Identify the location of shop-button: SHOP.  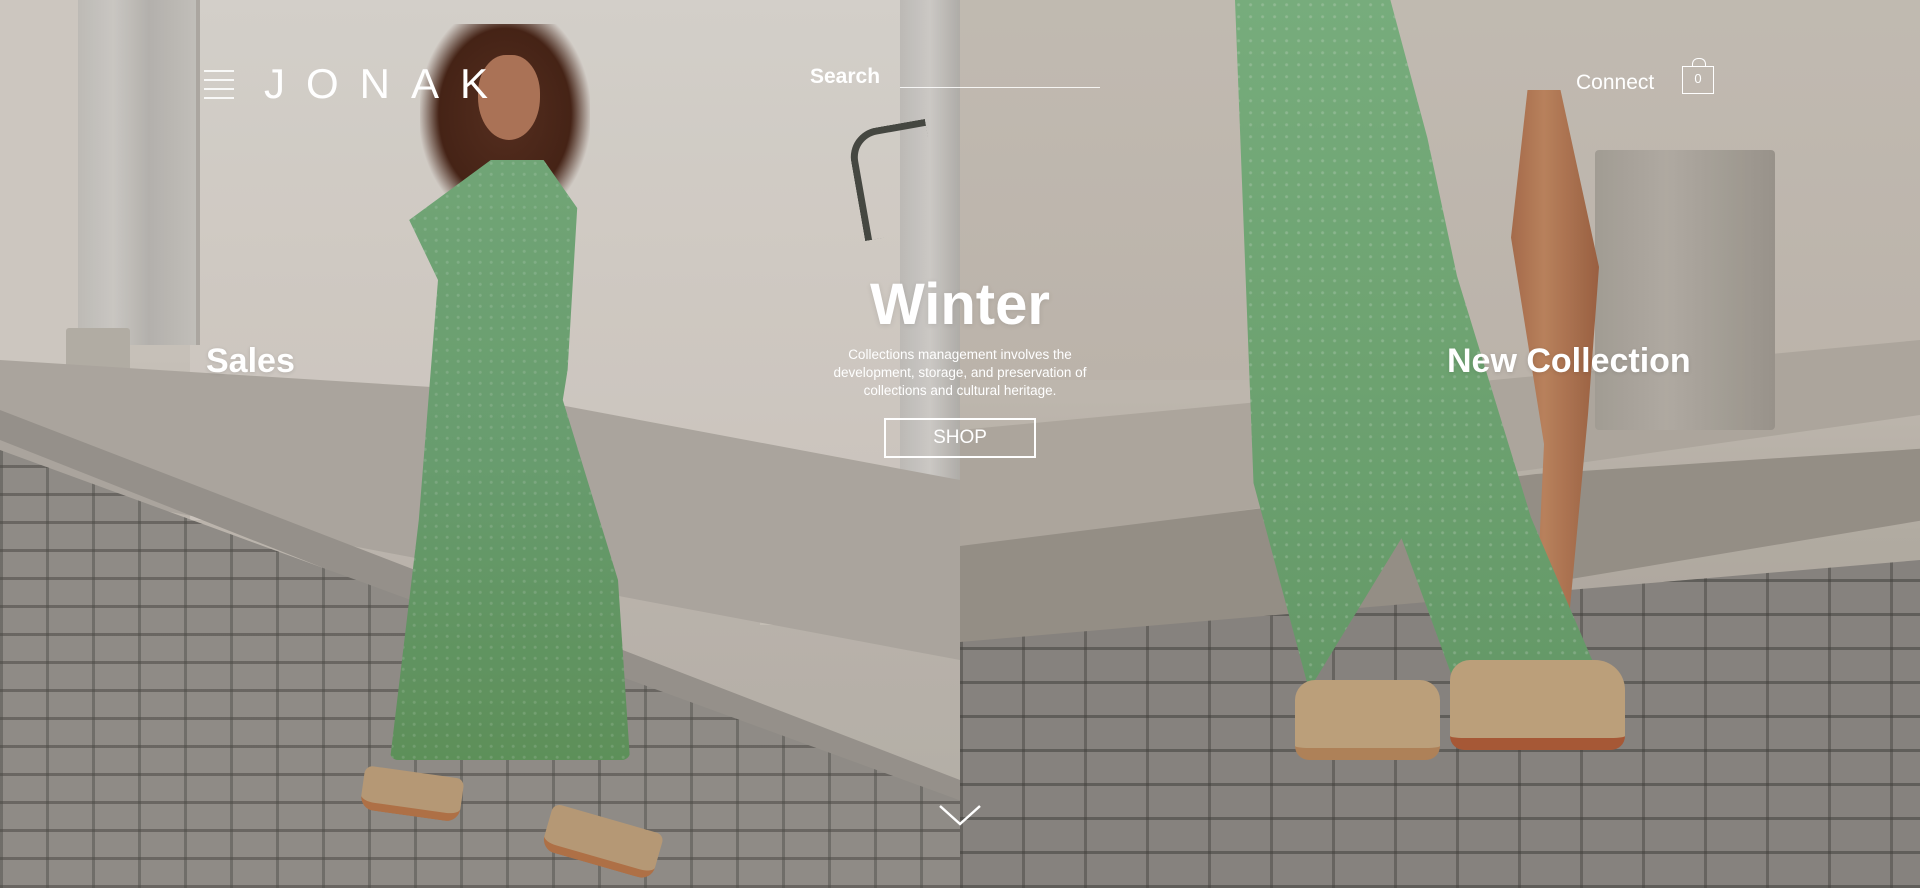
(960, 438).